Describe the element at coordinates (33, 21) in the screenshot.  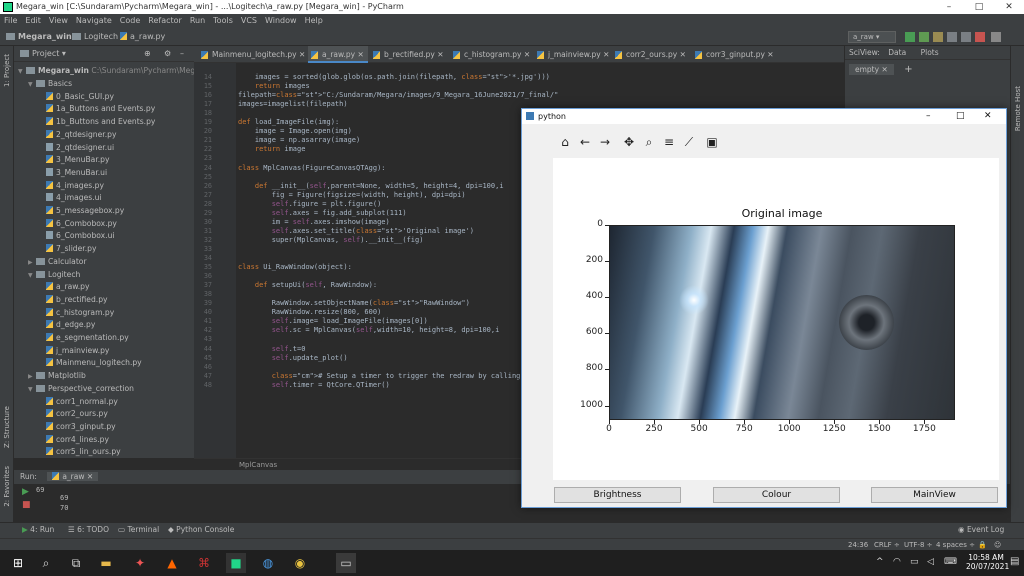
I see `menu-edit: Edit` at that location.